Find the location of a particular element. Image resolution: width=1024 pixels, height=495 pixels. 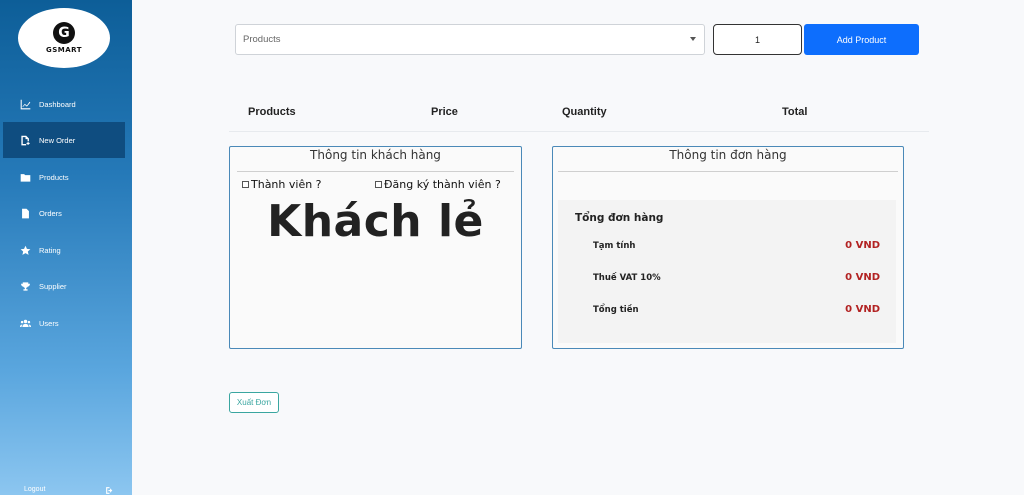

sidebar-item-supplier: Supplier is located at coordinates (64, 286).